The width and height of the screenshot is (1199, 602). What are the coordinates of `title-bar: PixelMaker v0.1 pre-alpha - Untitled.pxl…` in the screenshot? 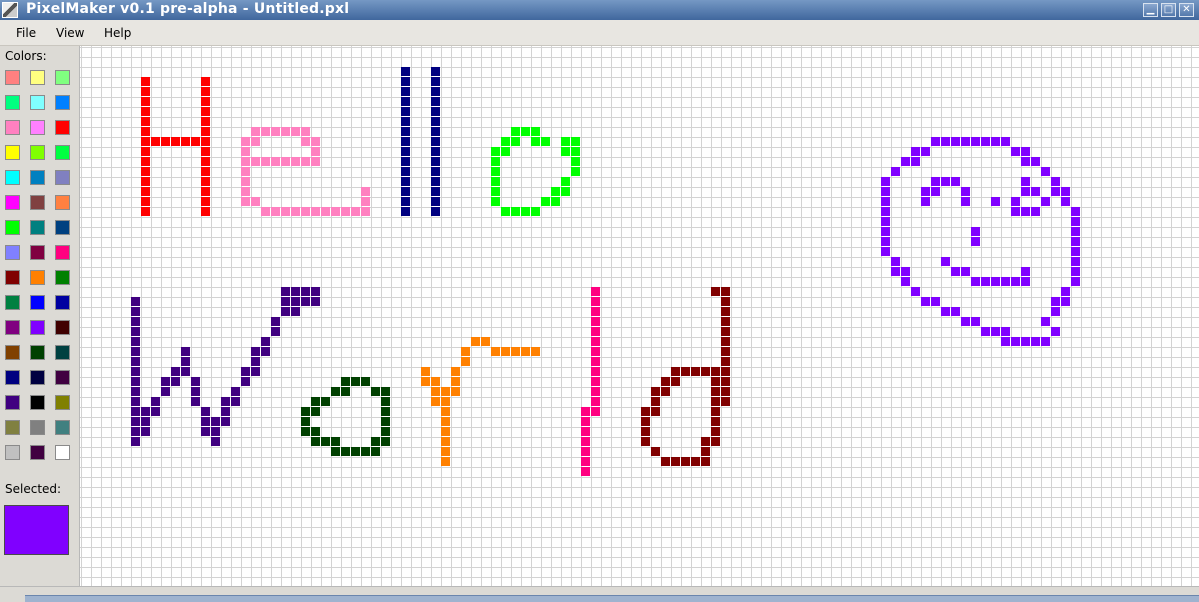 It's located at (599, 10).